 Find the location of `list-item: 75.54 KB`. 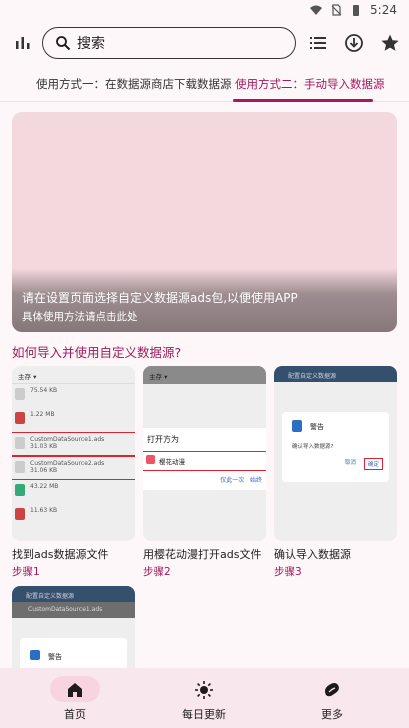

list-item: 75.54 KB is located at coordinates (73, 396).